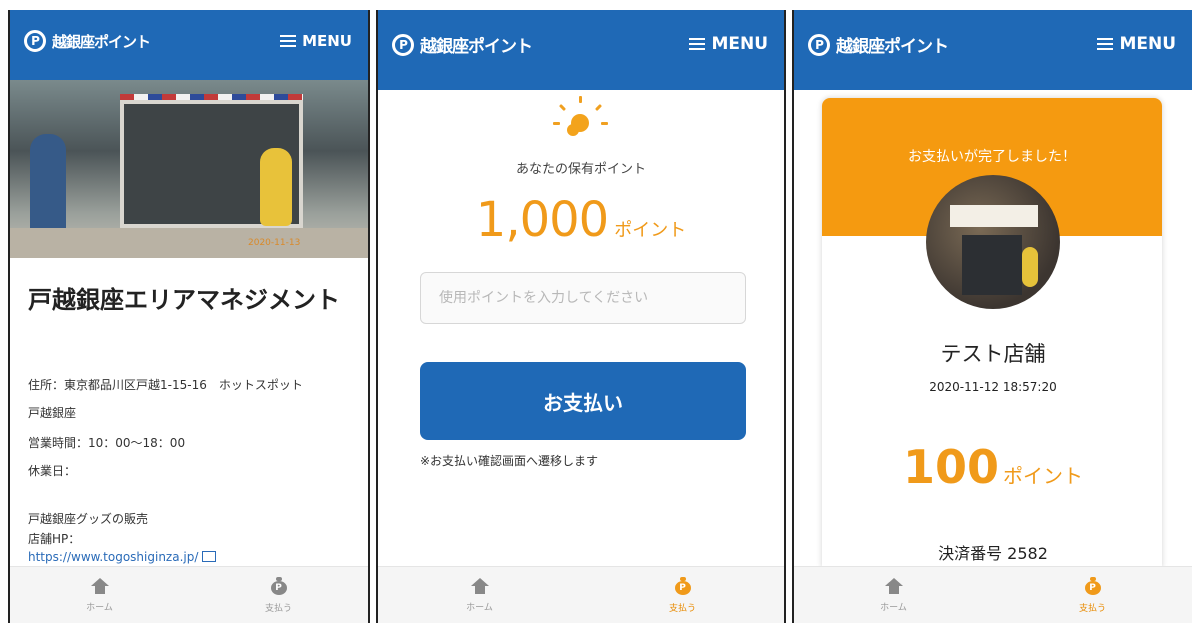 This screenshot has width=1192, height=623. Describe the element at coordinates (165, 385) in the screenshot. I see `shop-address: 住所：東京都品川区戸越1-15-16 ホットスポット` at that location.